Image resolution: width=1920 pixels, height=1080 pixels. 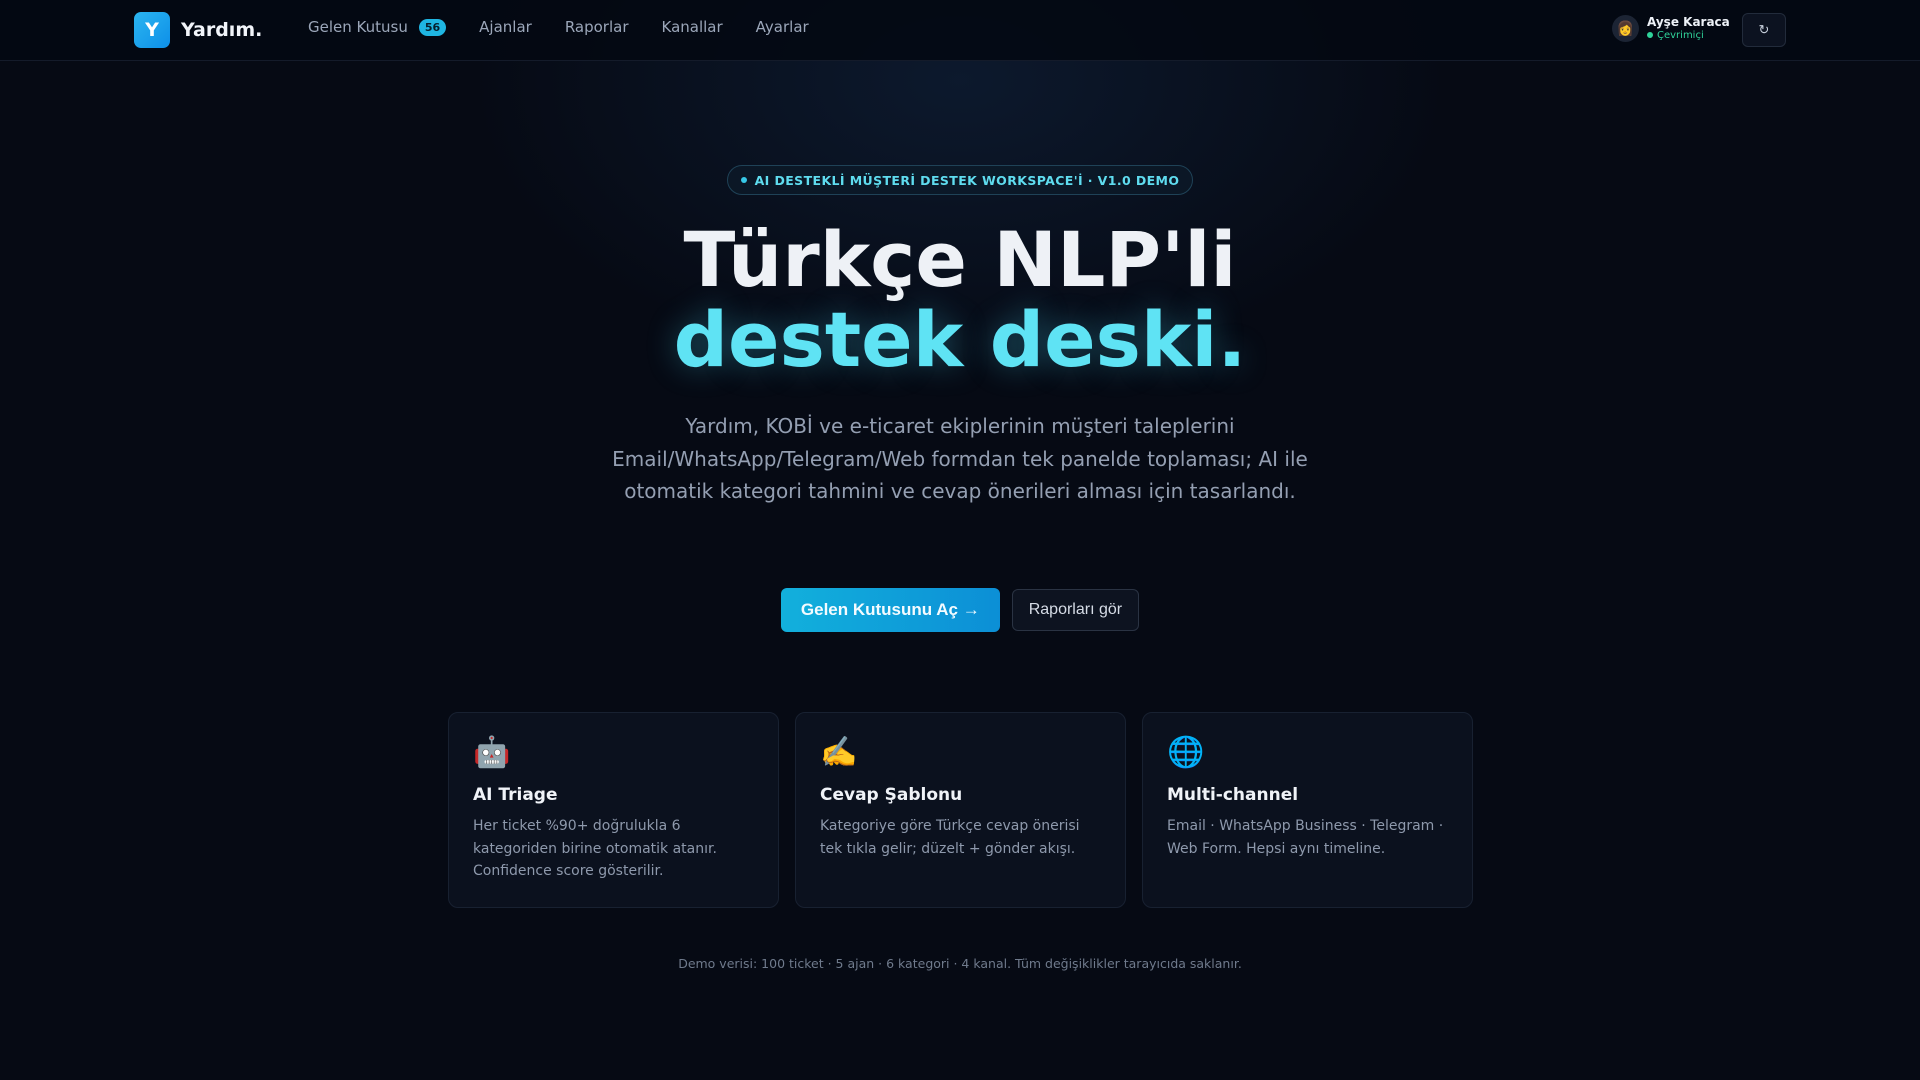 What do you see at coordinates (152, 30) in the screenshot?
I see `brand-logo: Y` at bounding box center [152, 30].